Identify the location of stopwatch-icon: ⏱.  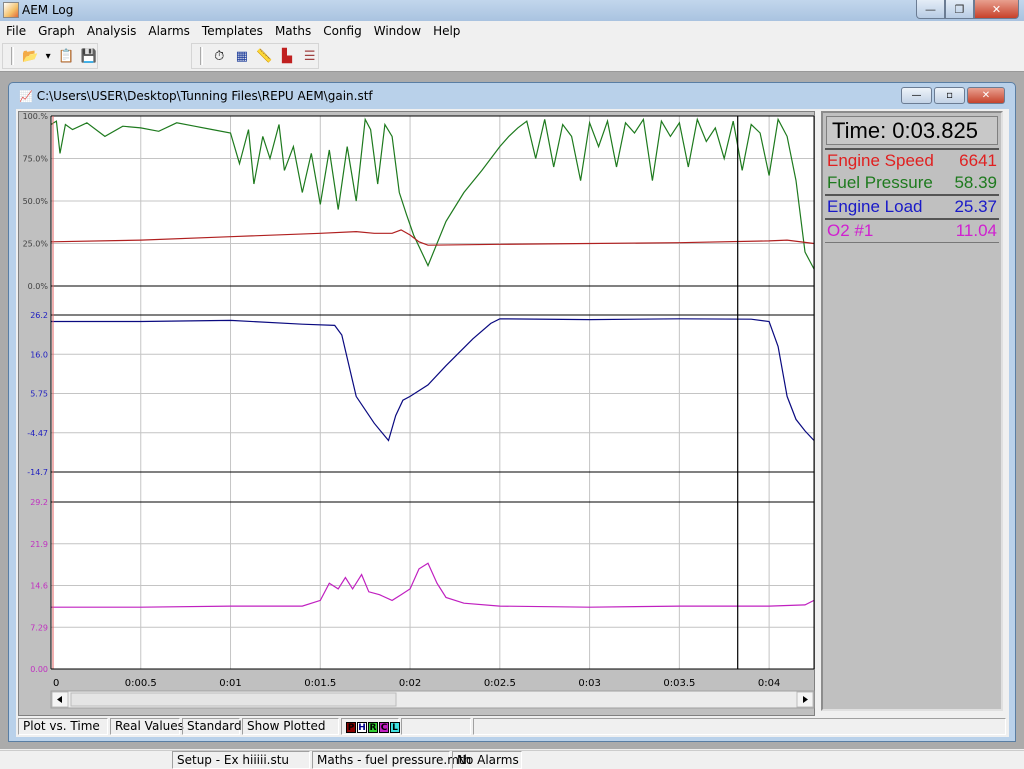
(219, 56).